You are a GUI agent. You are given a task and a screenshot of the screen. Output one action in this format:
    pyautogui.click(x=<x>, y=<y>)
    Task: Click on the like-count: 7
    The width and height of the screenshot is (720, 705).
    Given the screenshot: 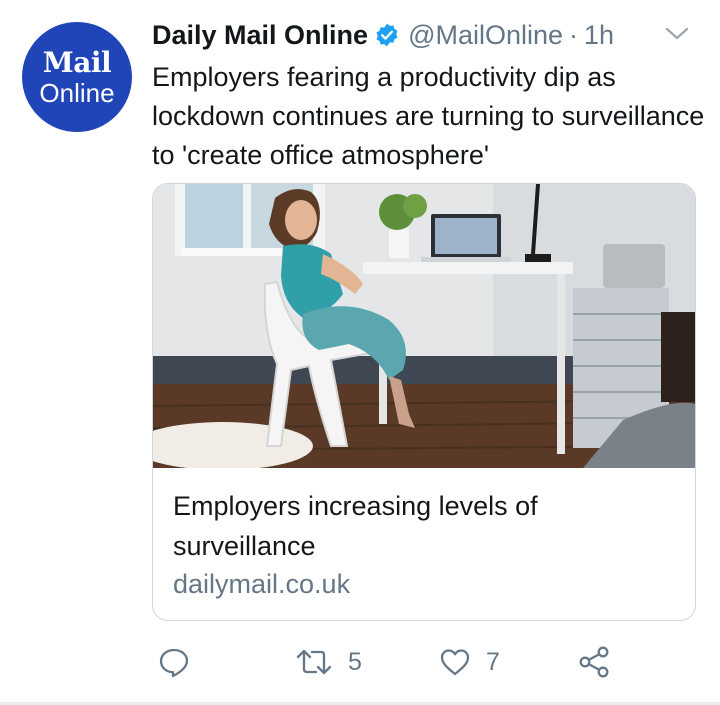 What is the action you would take?
    pyautogui.click(x=493, y=661)
    